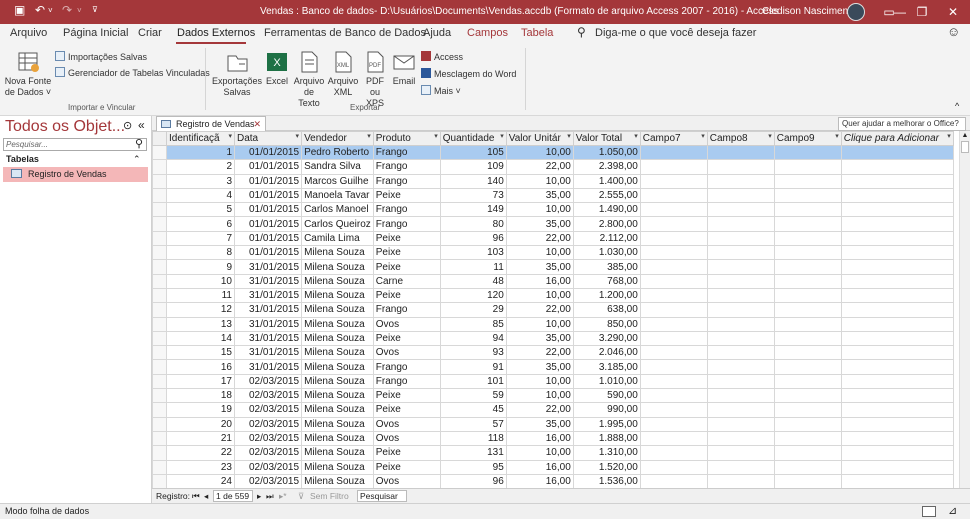 The height and width of the screenshot is (519, 970). What do you see at coordinates (200, 410) in the screenshot?
I see `table-cell: 19` at bounding box center [200, 410].